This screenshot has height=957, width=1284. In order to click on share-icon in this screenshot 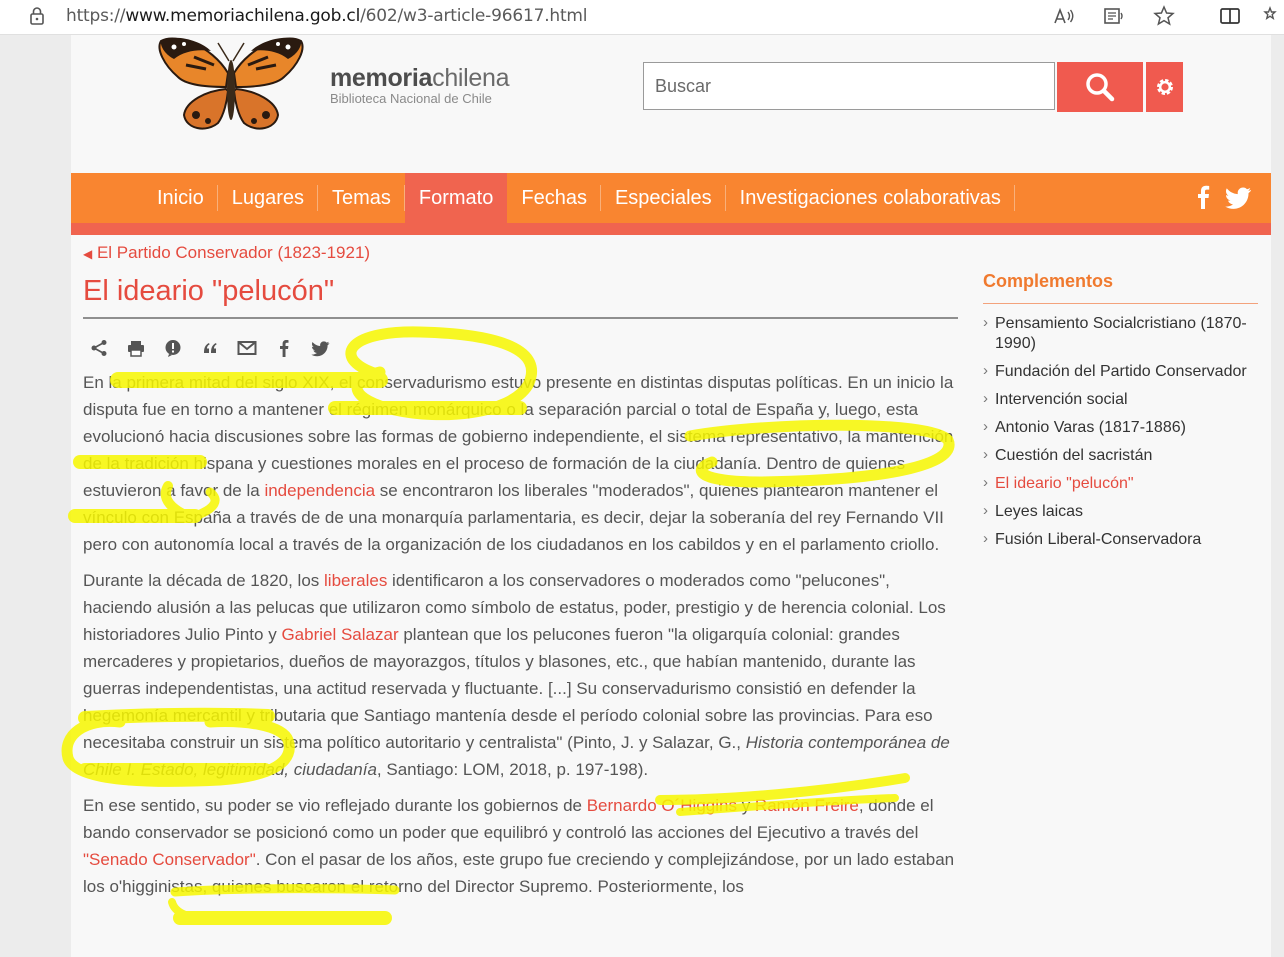, I will do `click(99, 348)`.